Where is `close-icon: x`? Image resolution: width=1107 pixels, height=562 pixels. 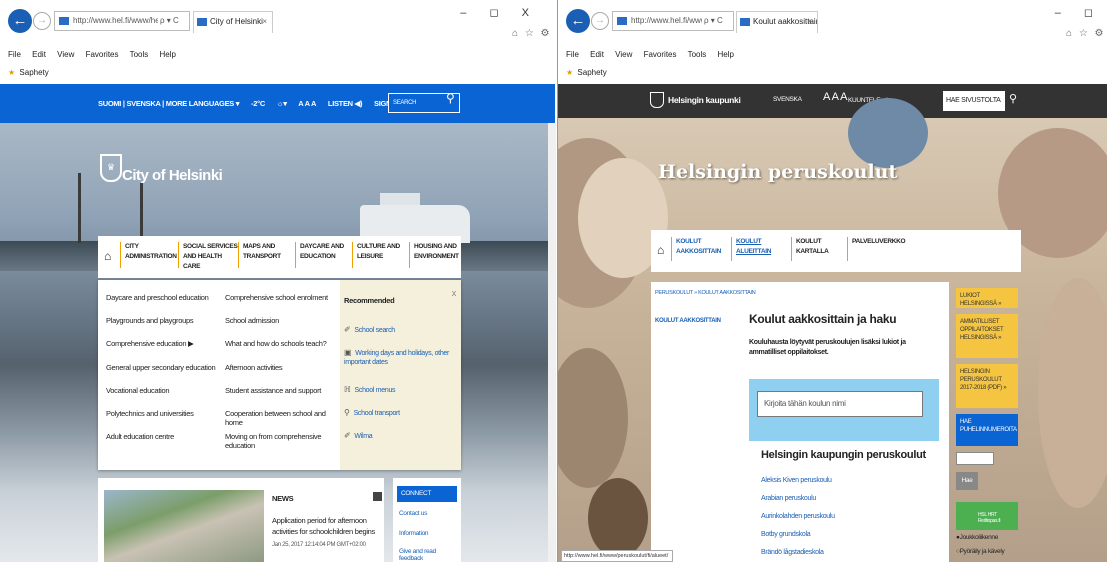
close-icon: x is located at coordinates (454, 293).